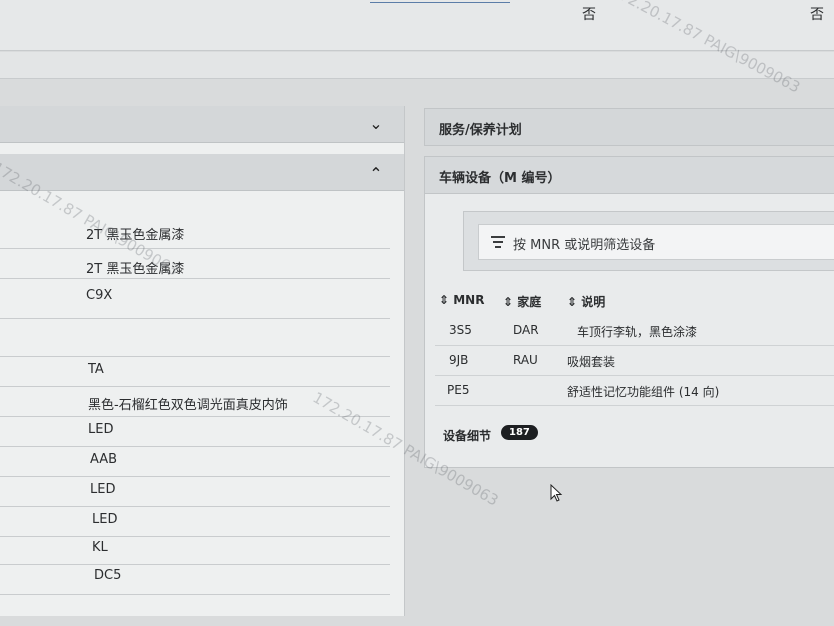 This screenshot has width=834, height=626. What do you see at coordinates (584, 245) in the screenshot?
I see `filter-placeholder: 按 MNR 或说明筛选设备` at bounding box center [584, 245].